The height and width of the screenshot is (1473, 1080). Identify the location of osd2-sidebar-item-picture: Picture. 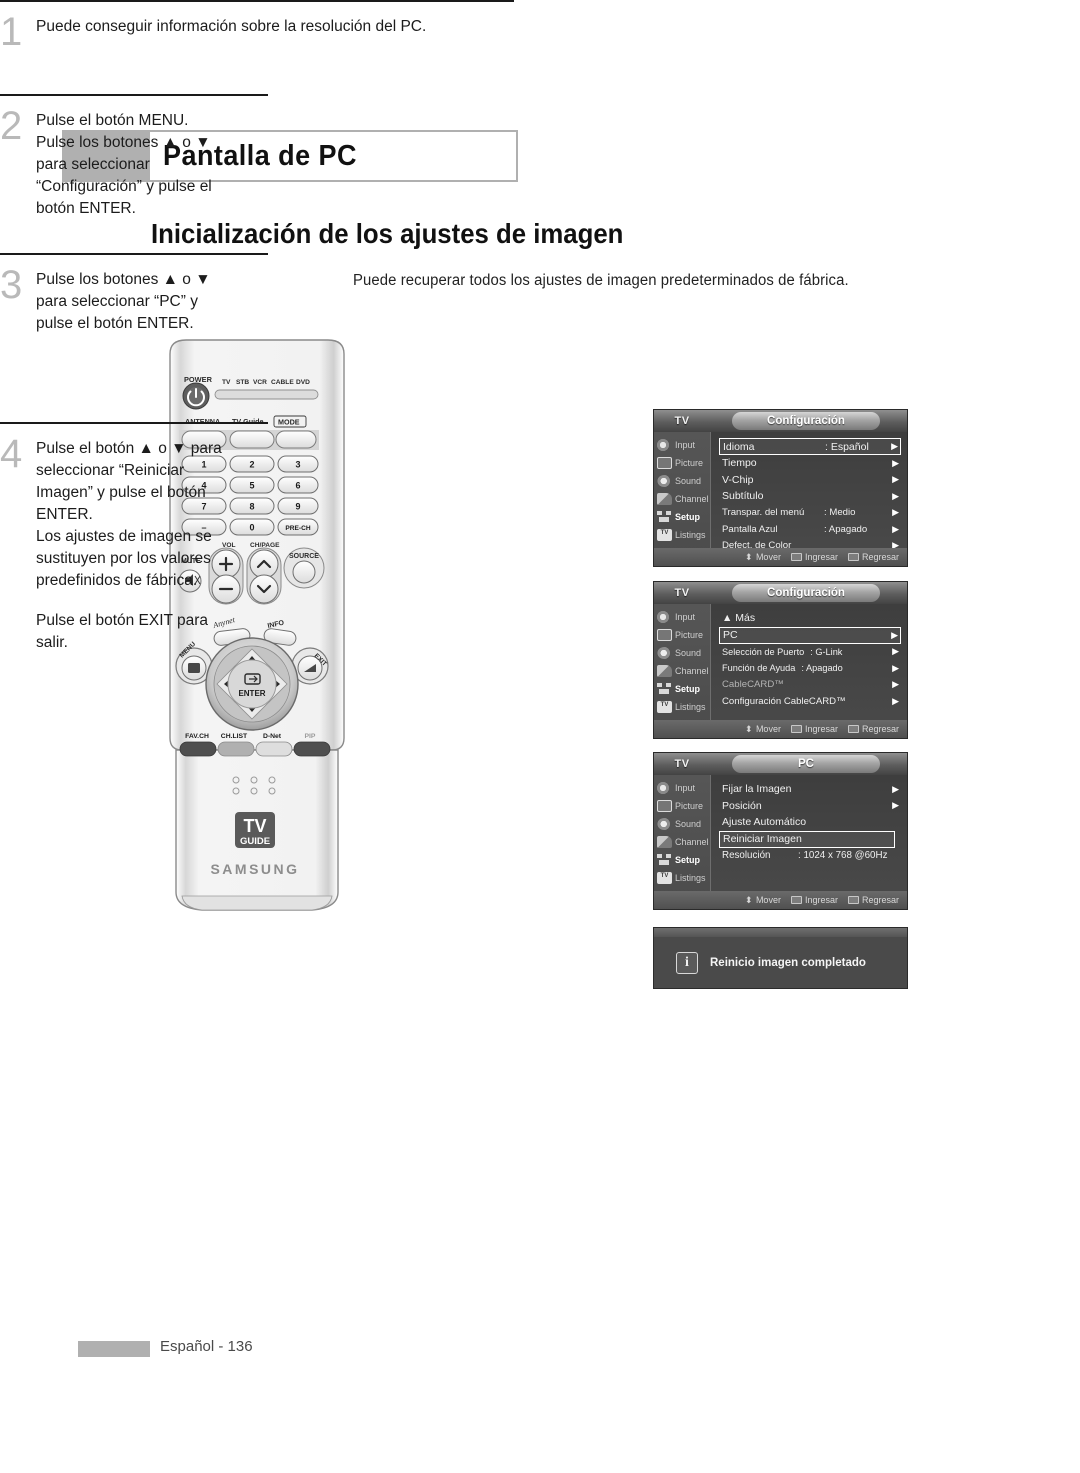
(682, 635).